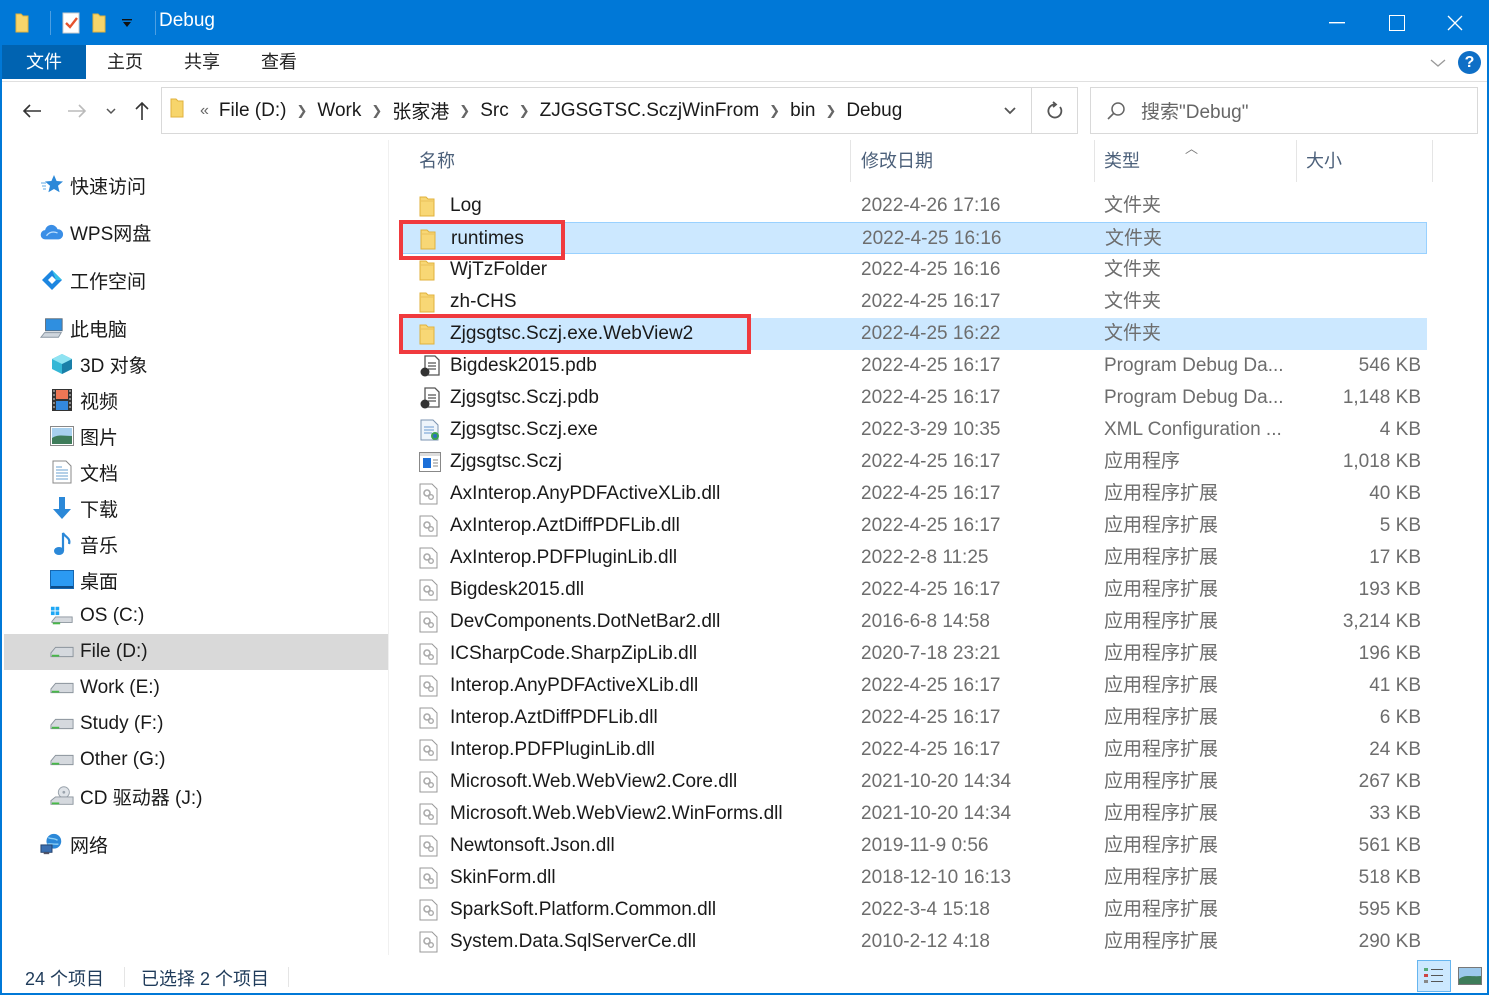 The image size is (1489, 995). Describe the element at coordinates (196, 724) in the screenshot. I see `sidebar-item: Study (F:)` at that location.